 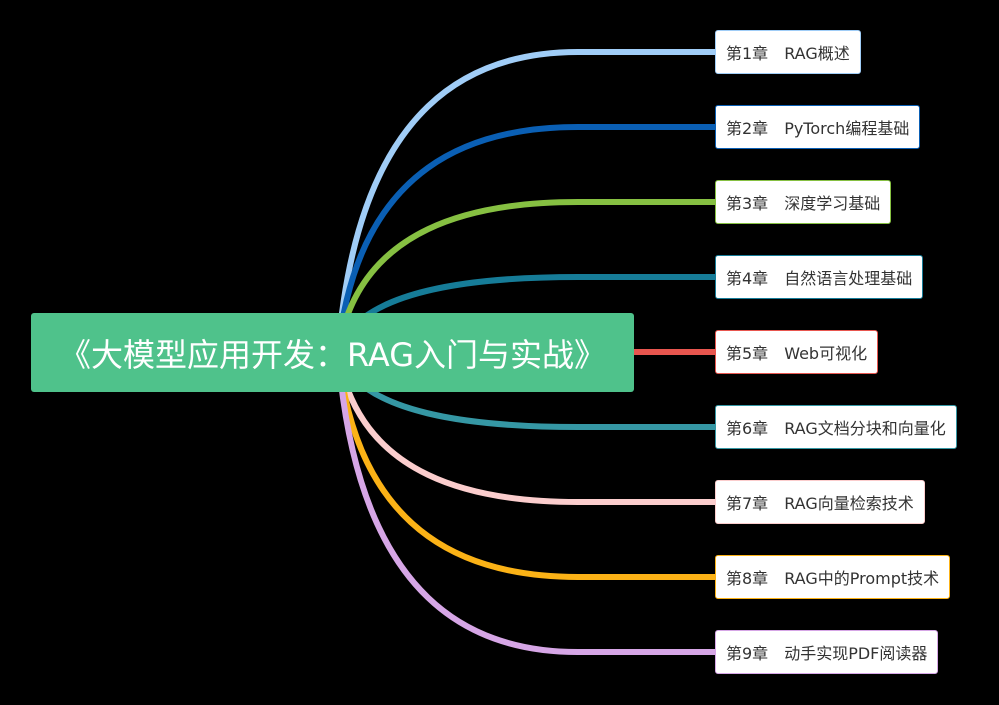 I want to click on root-topic: 《大模型应用开发：RAG入门与实战》, so click(x=332, y=352).